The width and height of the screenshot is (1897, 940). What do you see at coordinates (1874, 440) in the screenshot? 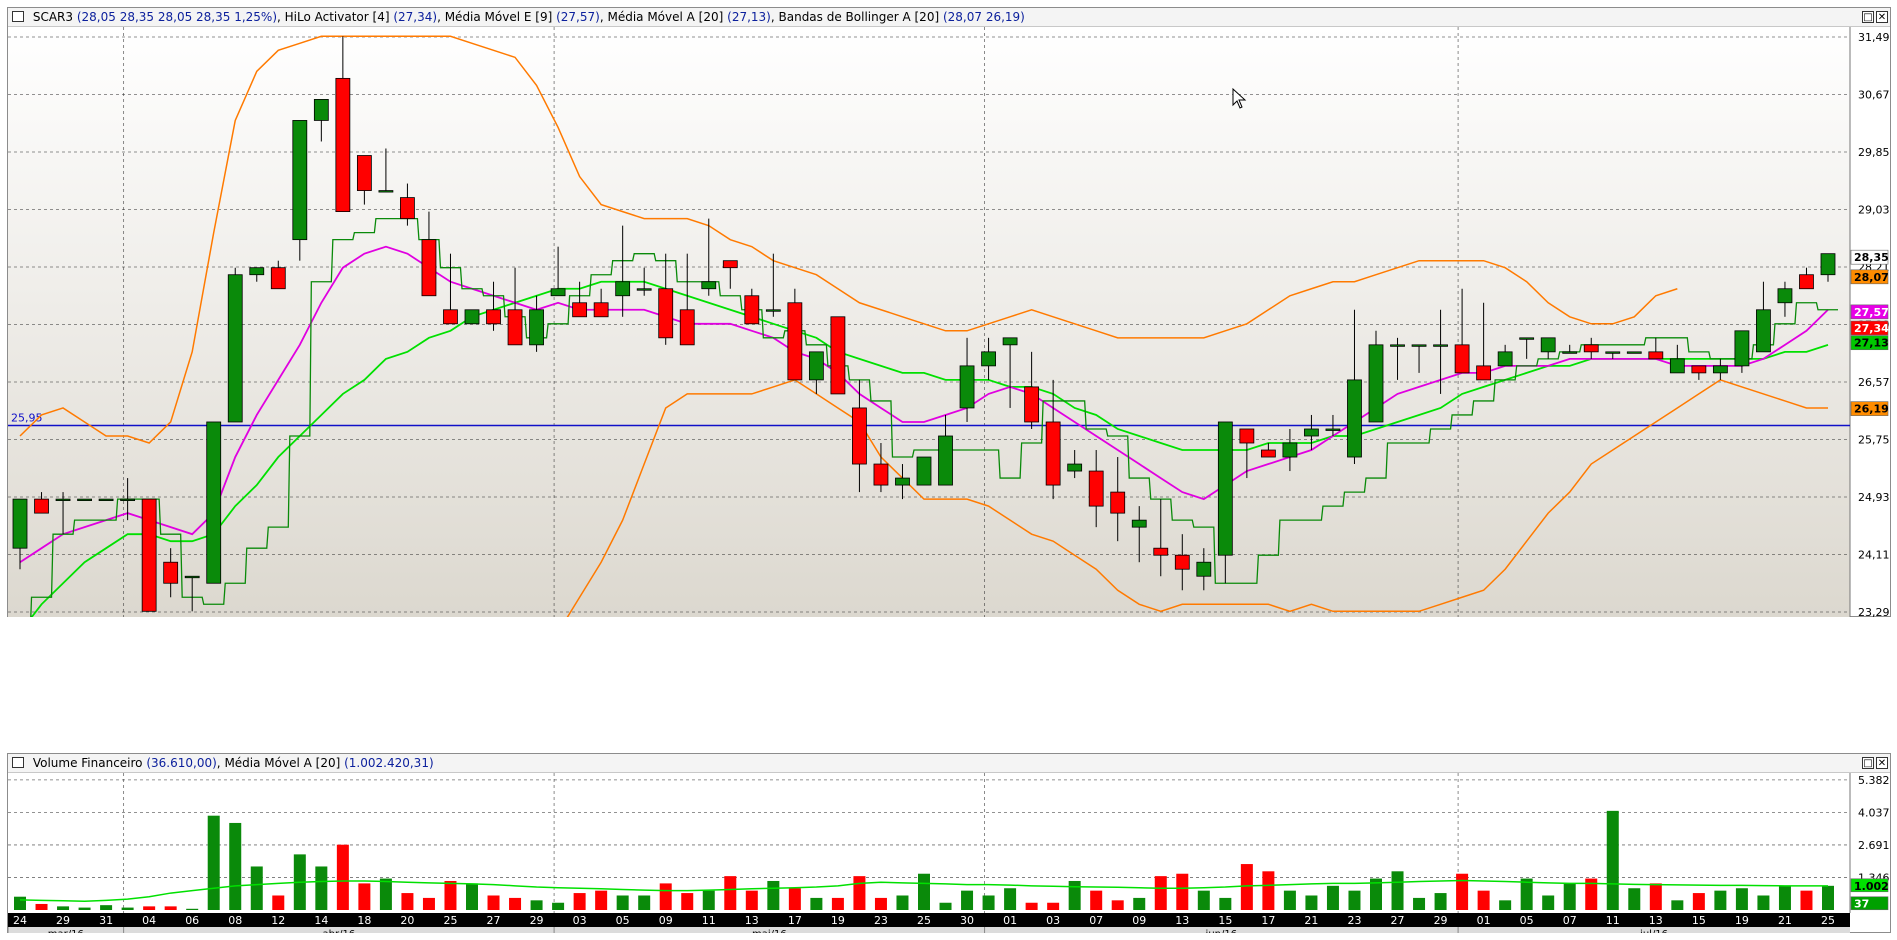
I see `price-y-tick-label: 25,75` at bounding box center [1874, 440].